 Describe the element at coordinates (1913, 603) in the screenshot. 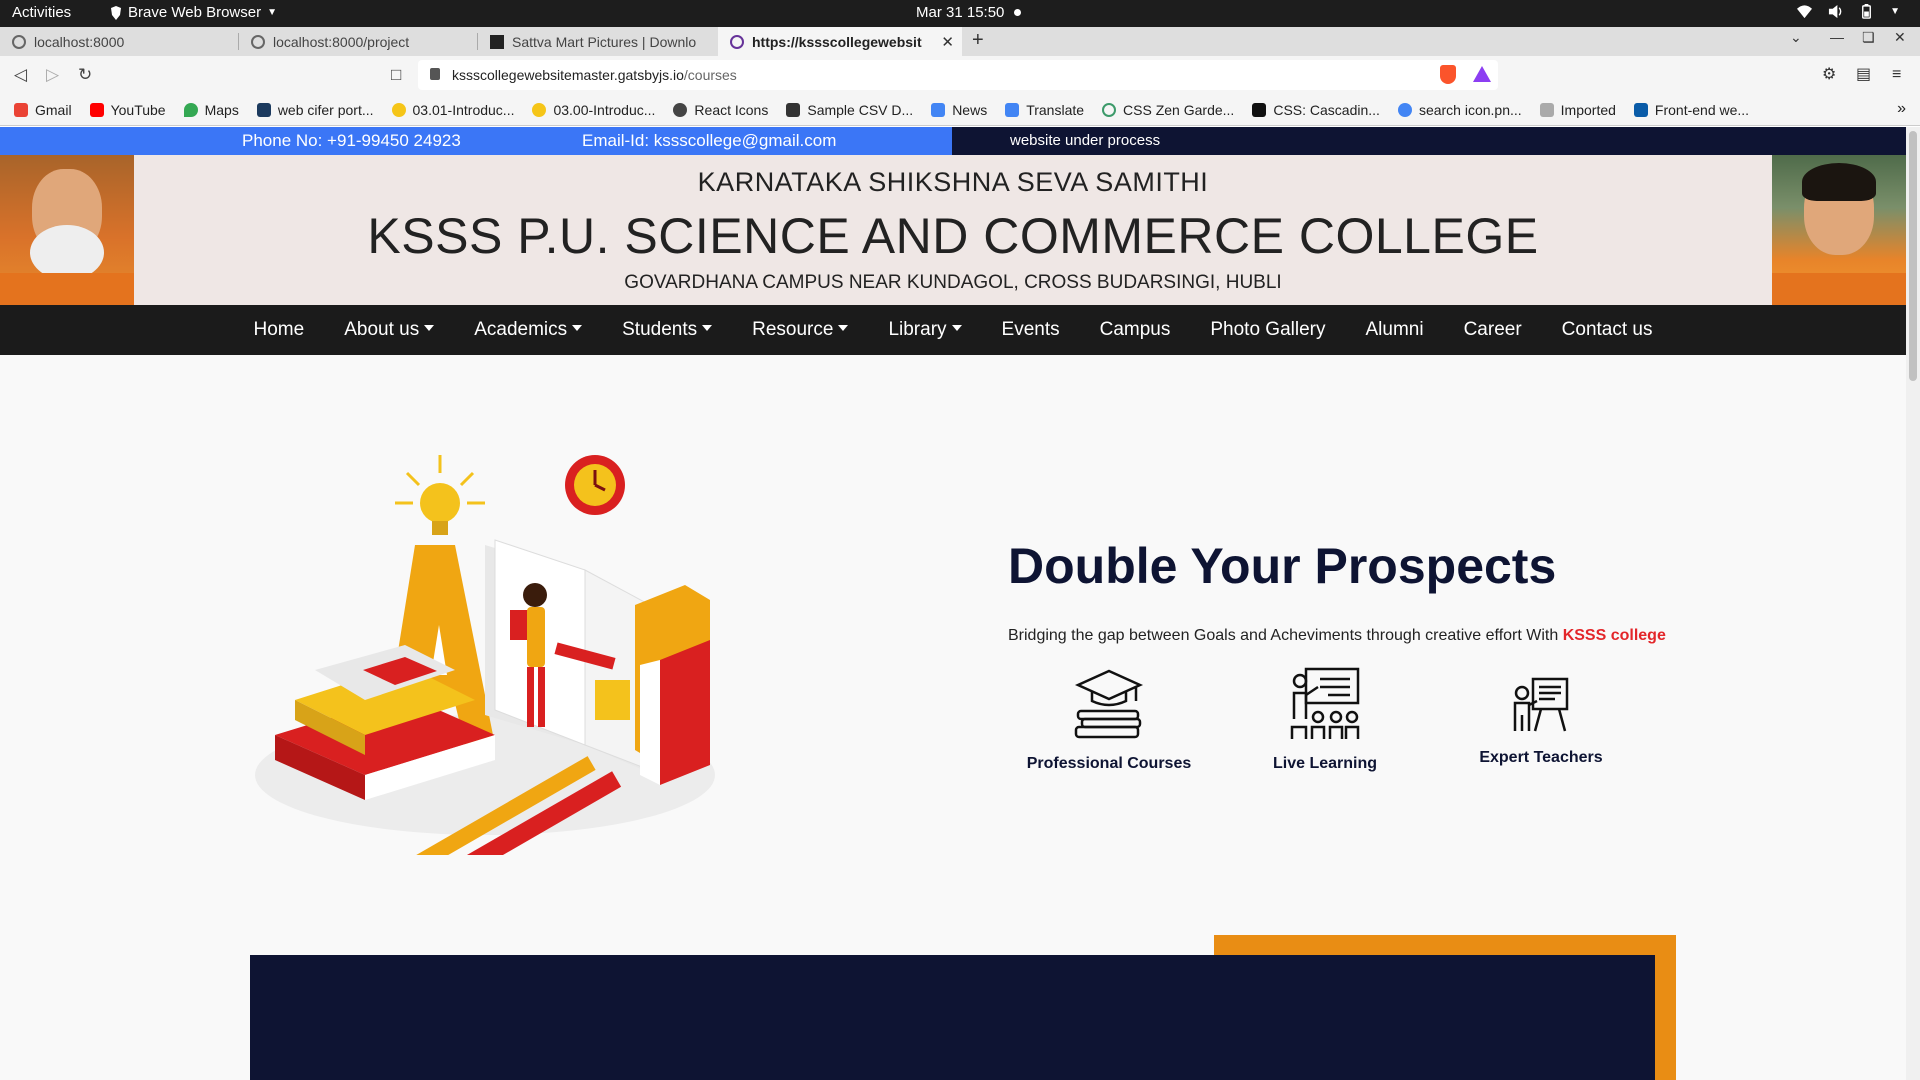

I see `page-scrollbar` at that location.